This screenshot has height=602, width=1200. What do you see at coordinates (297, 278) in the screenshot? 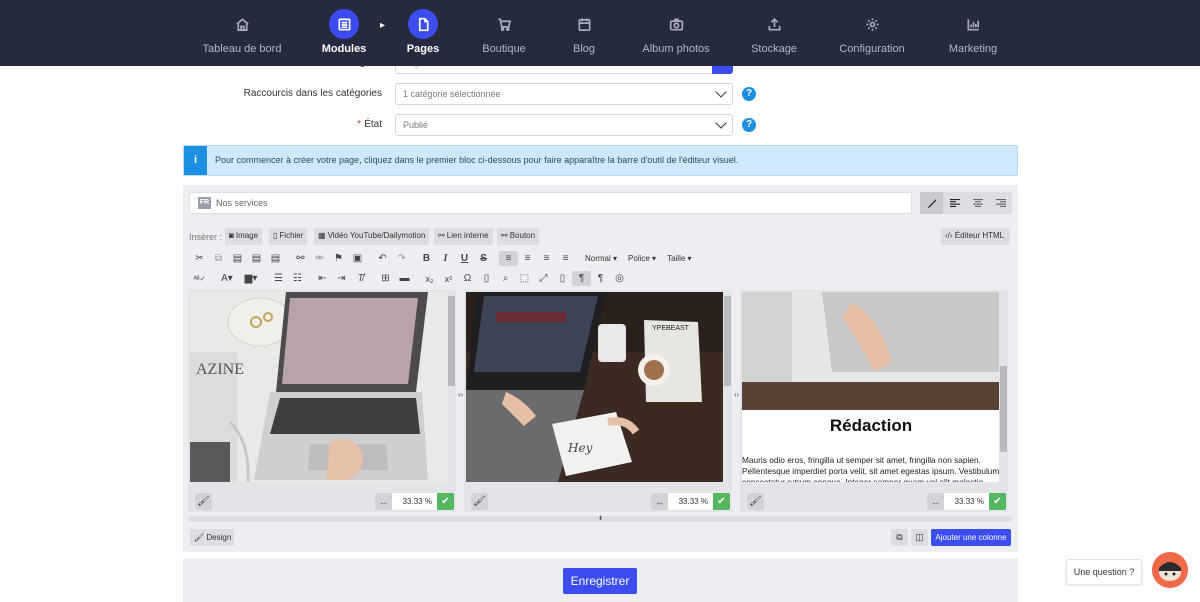
I see `numbered-list-icon: ☷` at bounding box center [297, 278].